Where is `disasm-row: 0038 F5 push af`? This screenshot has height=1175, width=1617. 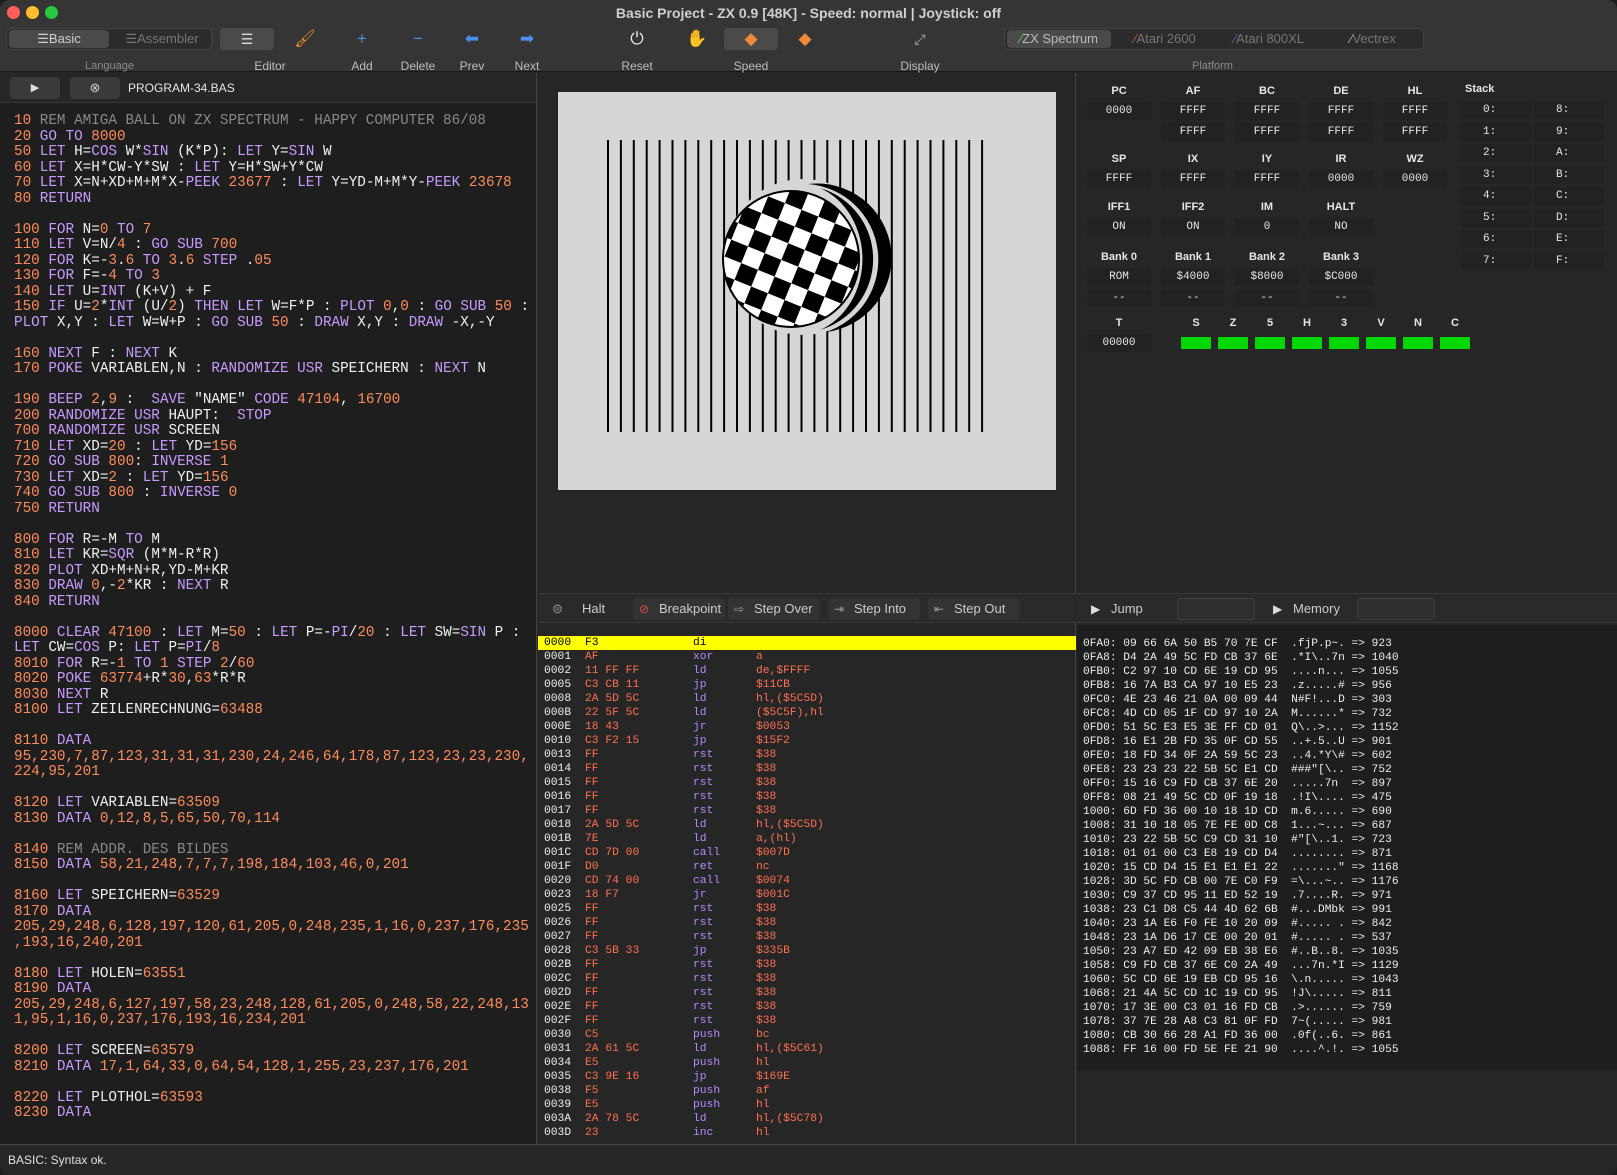
disasm-row: 0038 F5 push af is located at coordinates (807, 1091).